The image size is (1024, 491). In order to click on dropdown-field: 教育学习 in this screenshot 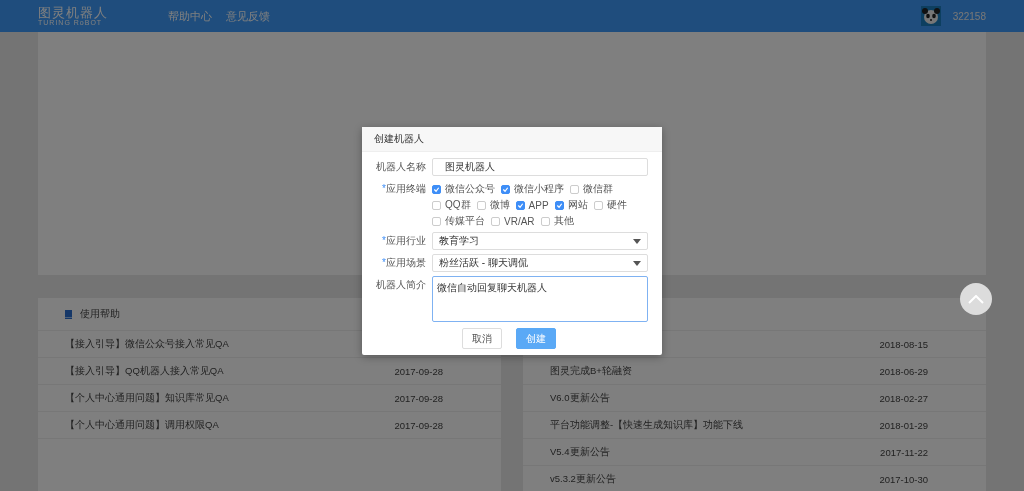, I will do `click(540, 241)`.